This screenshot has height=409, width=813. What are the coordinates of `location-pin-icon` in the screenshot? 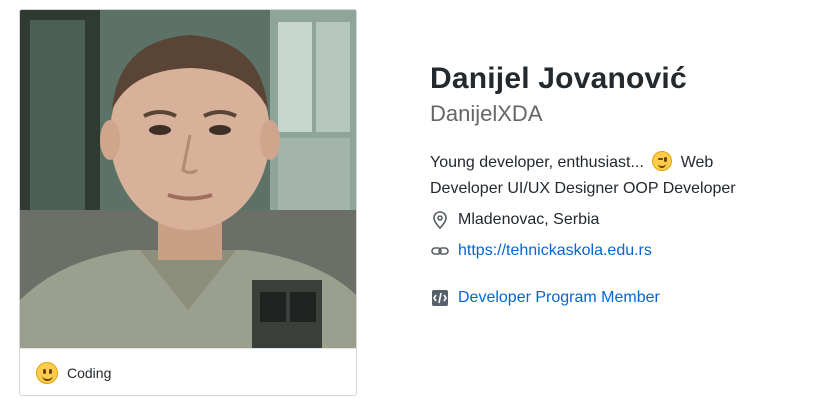 It's located at (440, 220).